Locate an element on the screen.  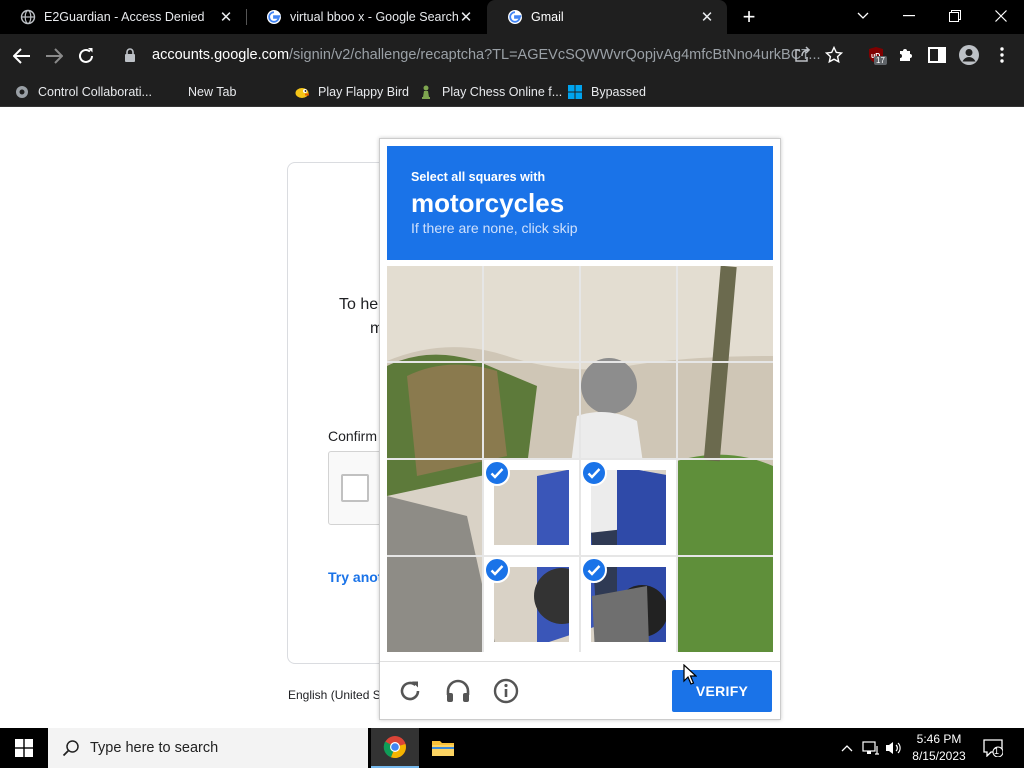
search-placeholder: Type here to search is located at coordinates (154, 748).